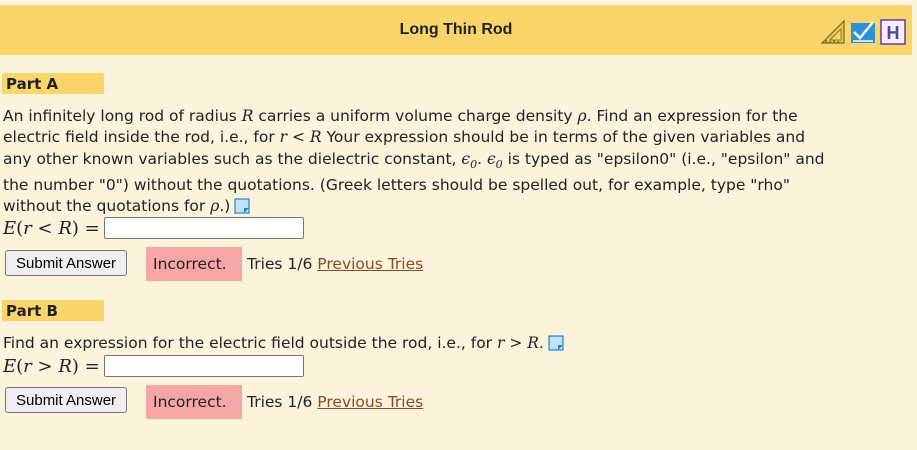  What do you see at coordinates (51, 366) in the screenshot?
I see `answer-label: E(r > R) =` at bounding box center [51, 366].